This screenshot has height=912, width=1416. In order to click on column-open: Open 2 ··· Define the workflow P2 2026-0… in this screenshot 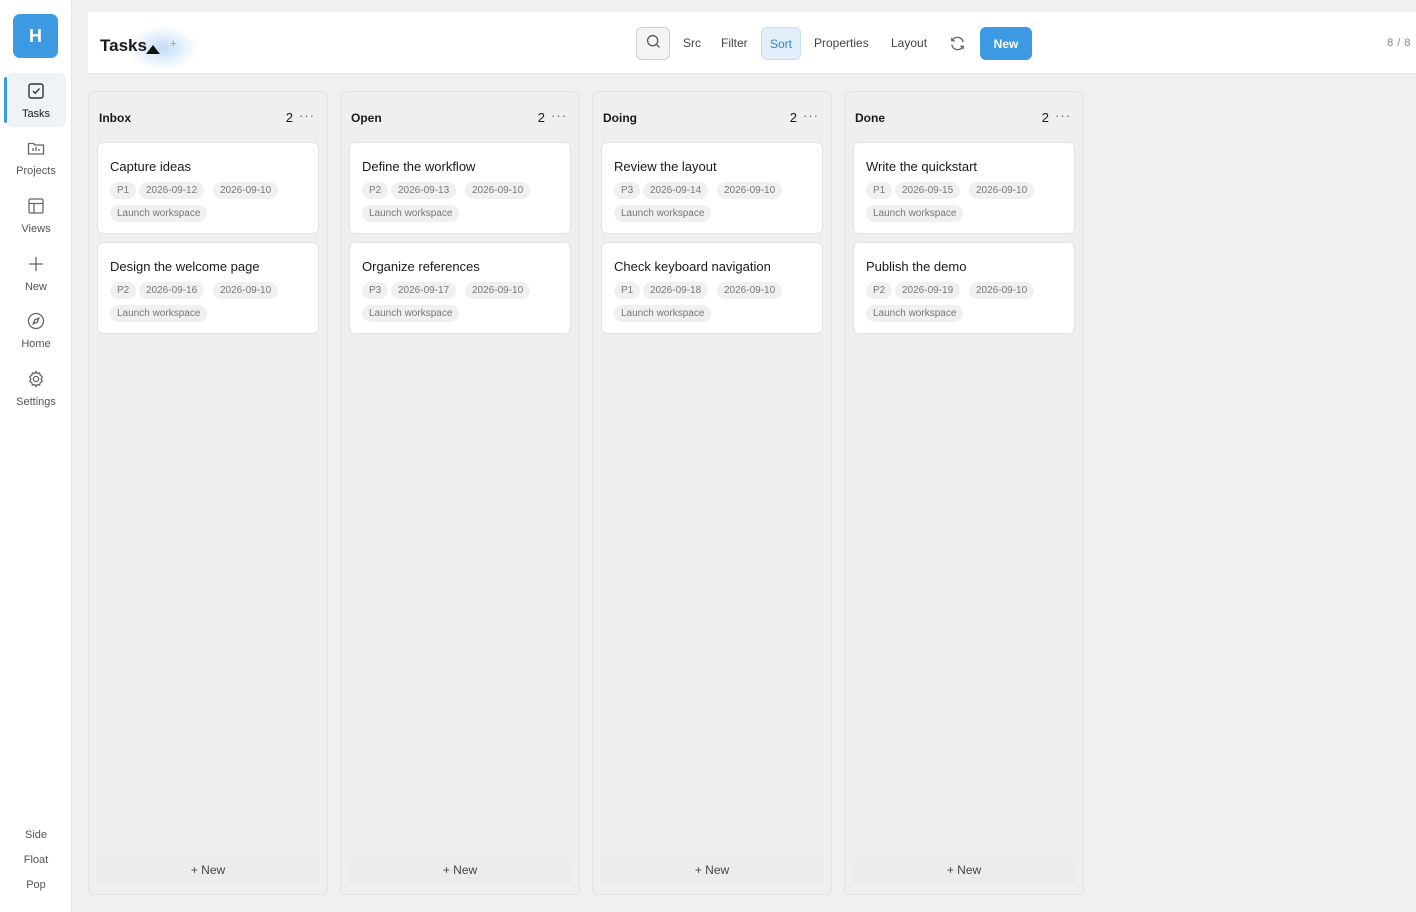, I will do `click(460, 493)`.